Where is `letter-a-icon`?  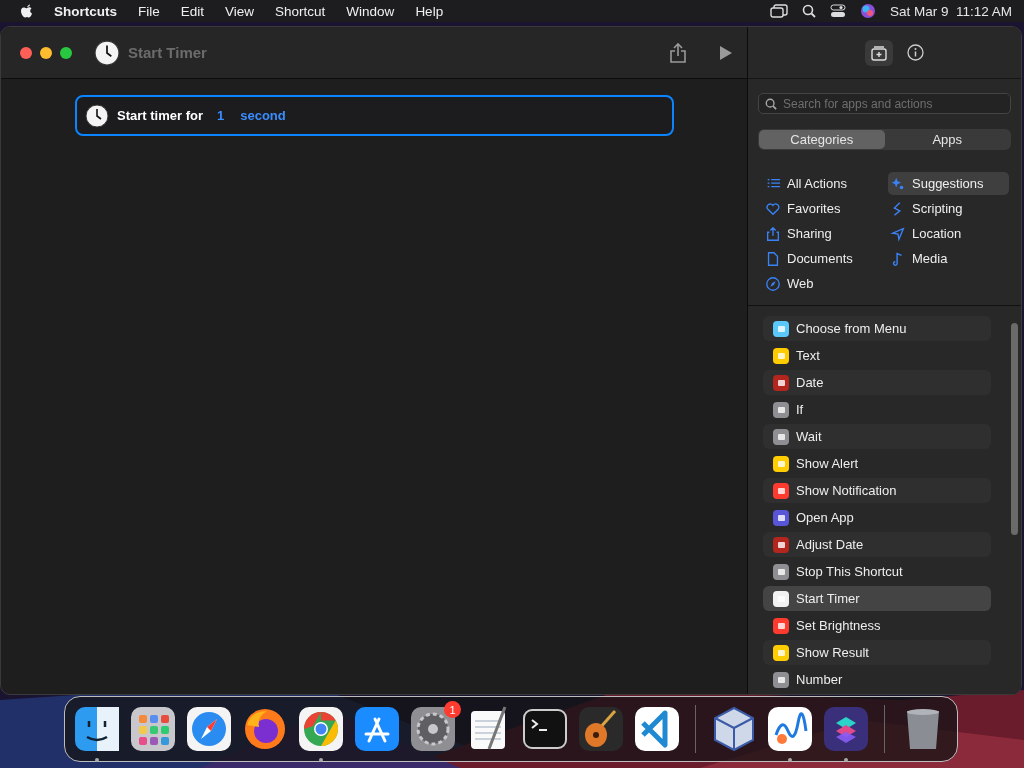
letter-a-icon is located at coordinates (377, 729).